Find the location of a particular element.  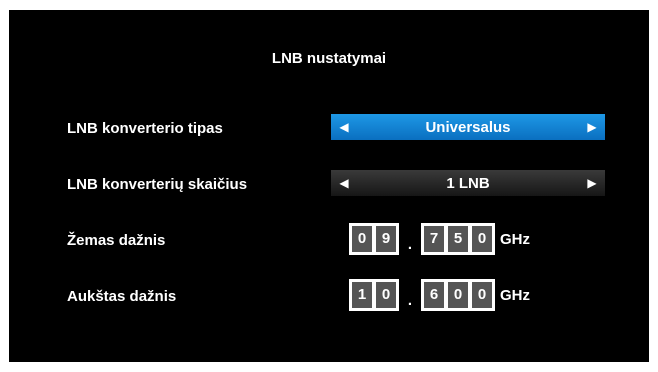

digit: 6 is located at coordinates (434, 295).